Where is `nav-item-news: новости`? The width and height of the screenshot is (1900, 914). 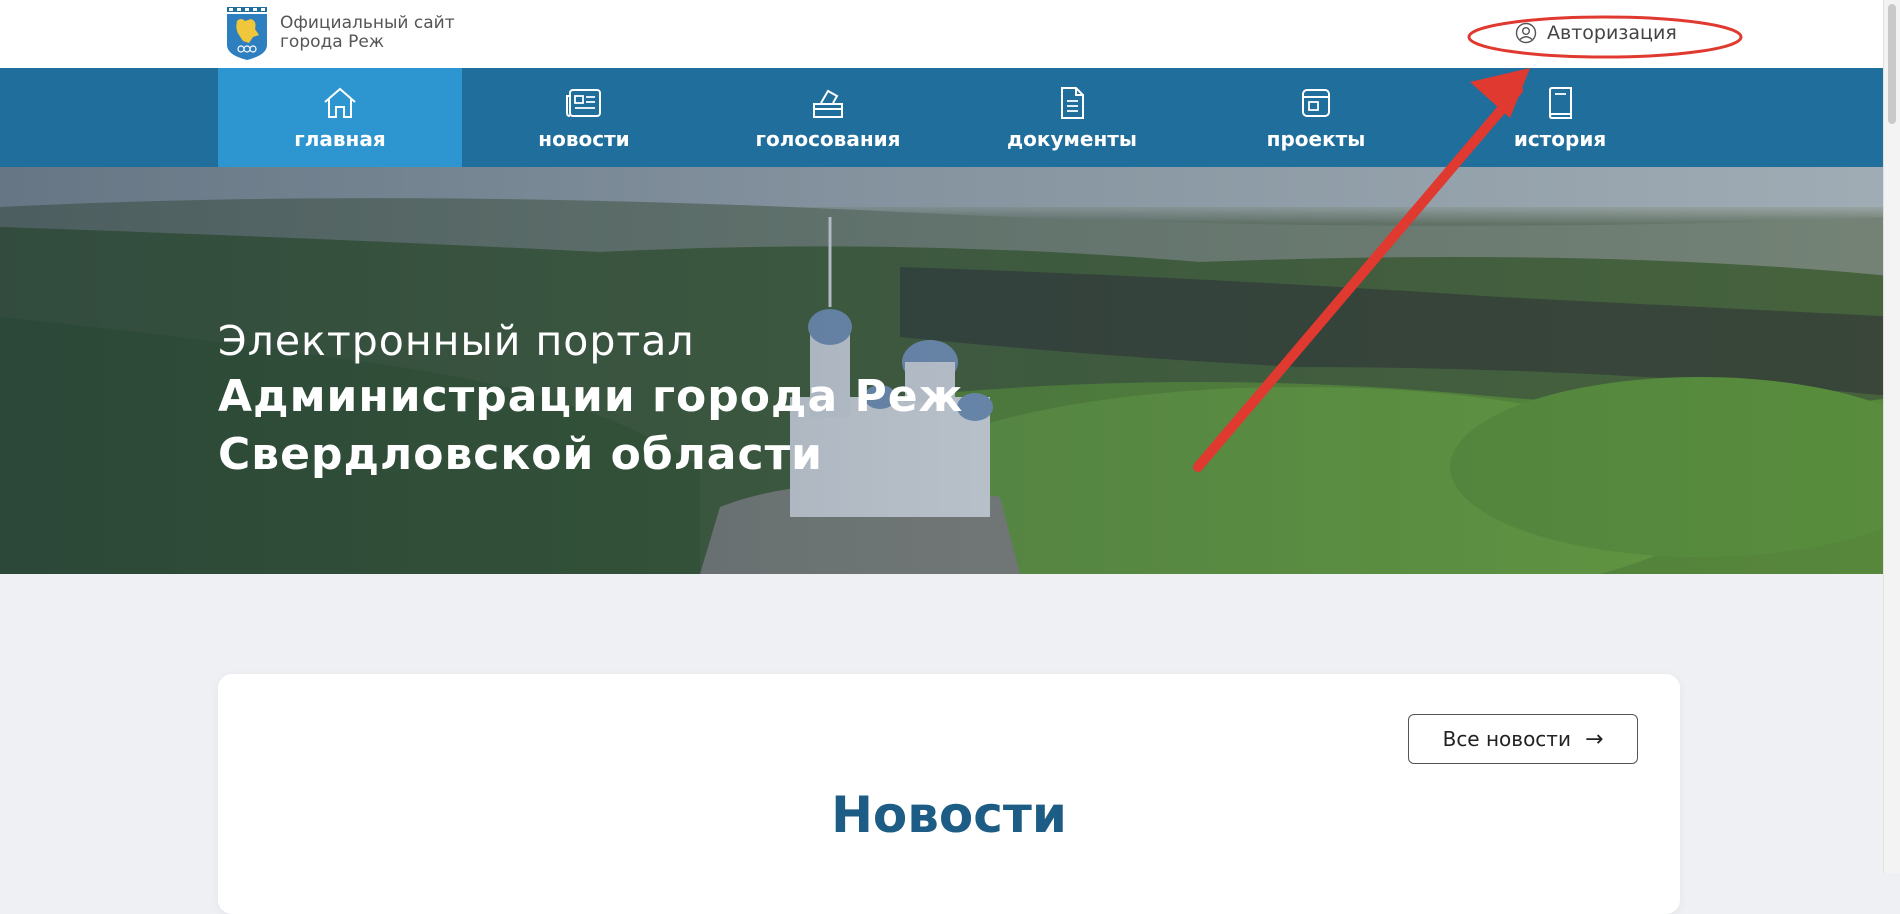
nav-item-news: новости is located at coordinates (584, 117).